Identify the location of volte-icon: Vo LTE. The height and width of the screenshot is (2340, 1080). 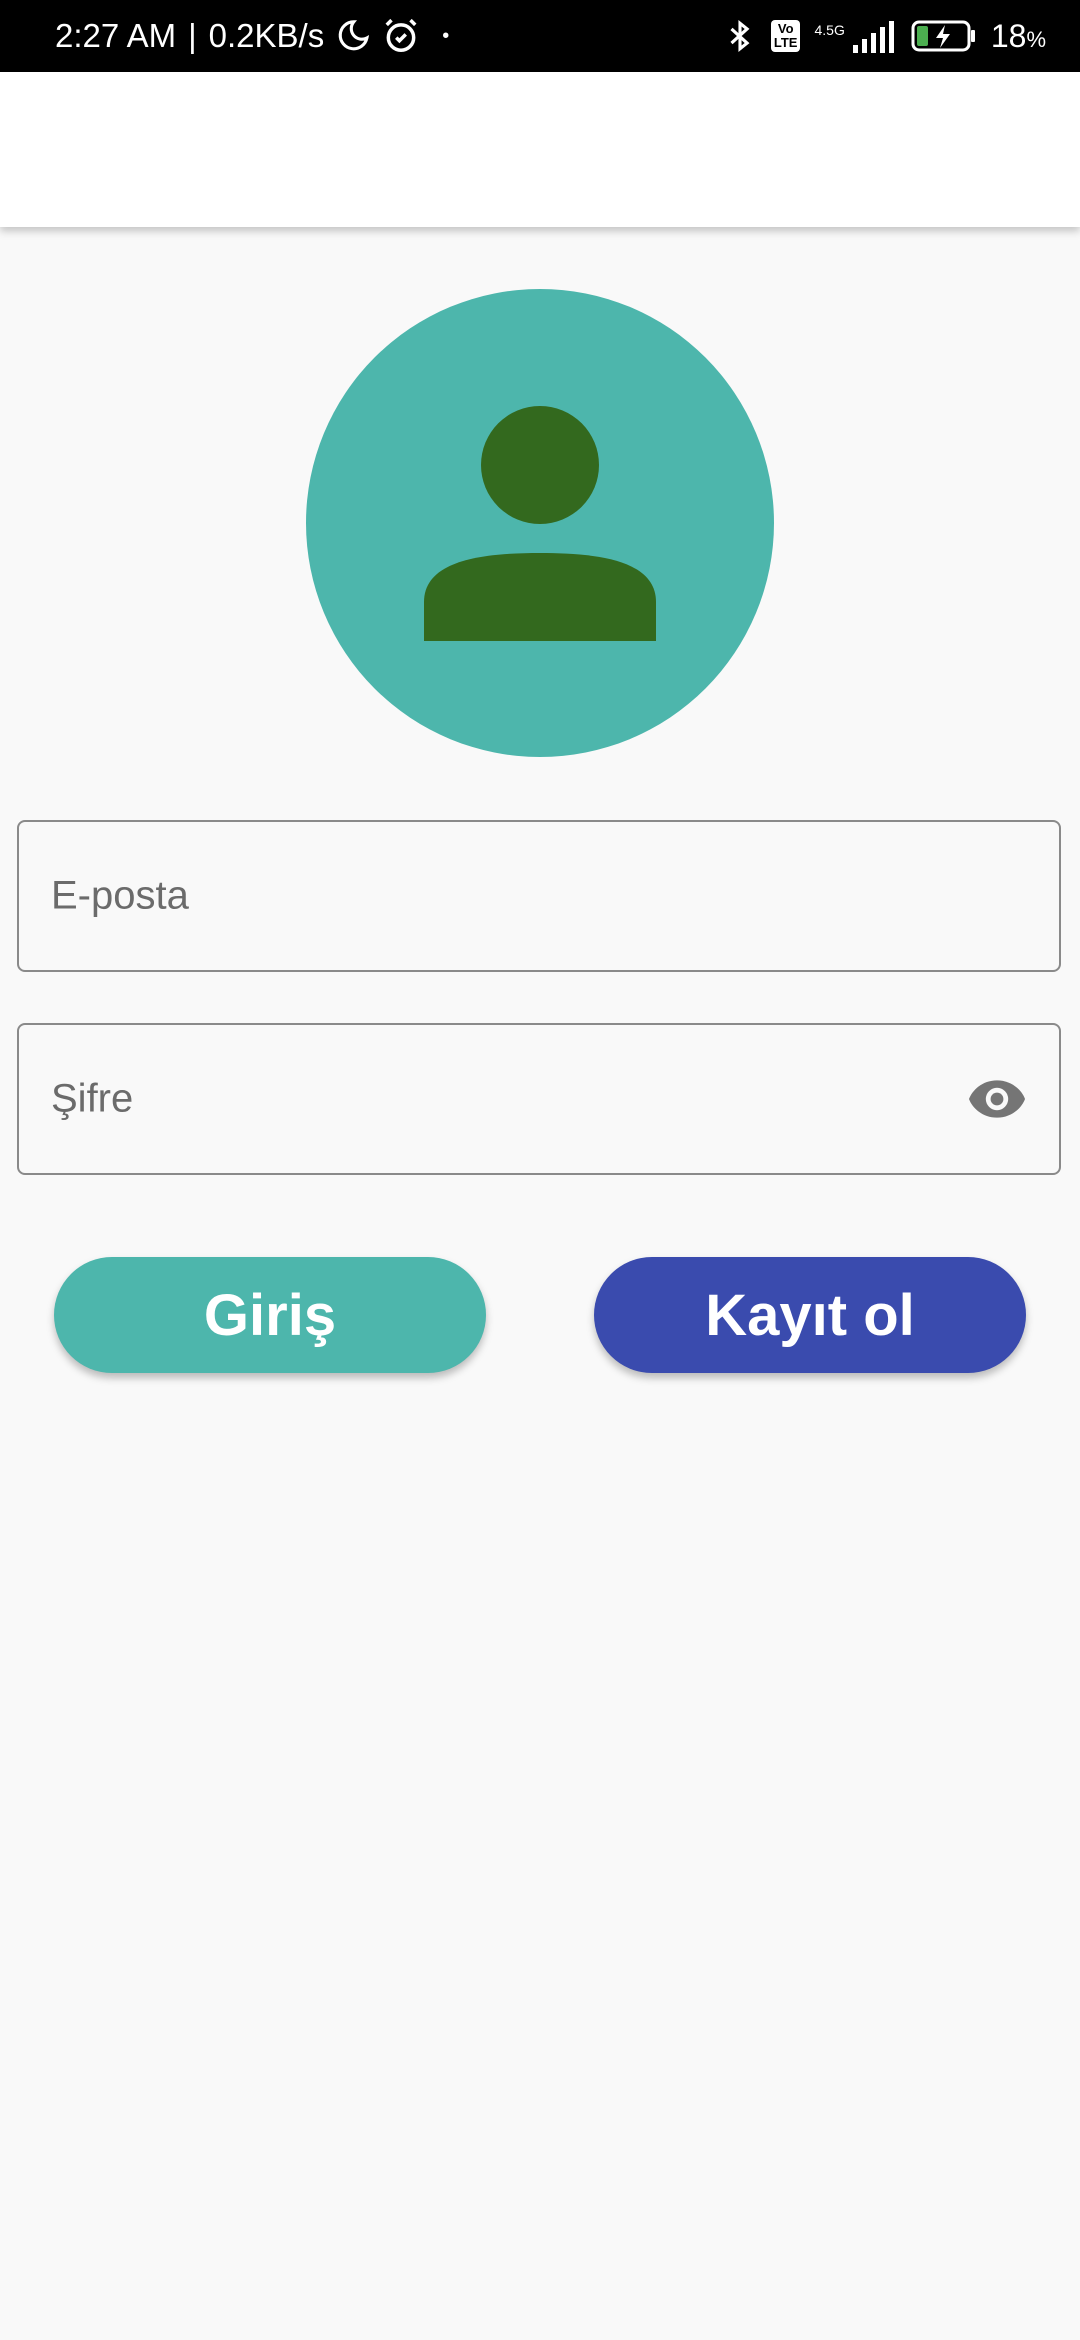
(785, 36).